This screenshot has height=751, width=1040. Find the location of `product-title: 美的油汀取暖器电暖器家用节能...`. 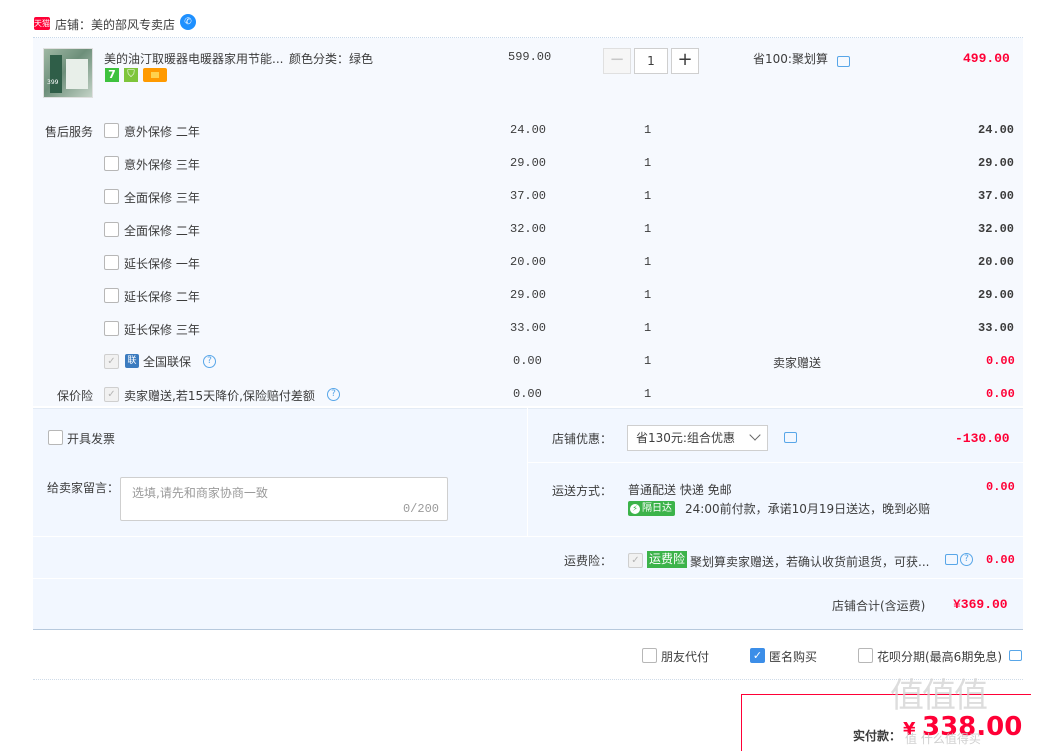

product-title: 美的油汀取暖器电暖器家用节能... is located at coordinates (193, 58).